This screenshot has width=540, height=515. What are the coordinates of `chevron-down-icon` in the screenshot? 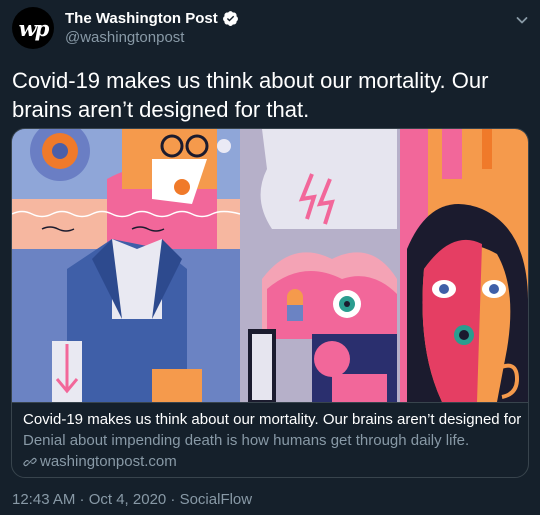 It's located at (522, 20).